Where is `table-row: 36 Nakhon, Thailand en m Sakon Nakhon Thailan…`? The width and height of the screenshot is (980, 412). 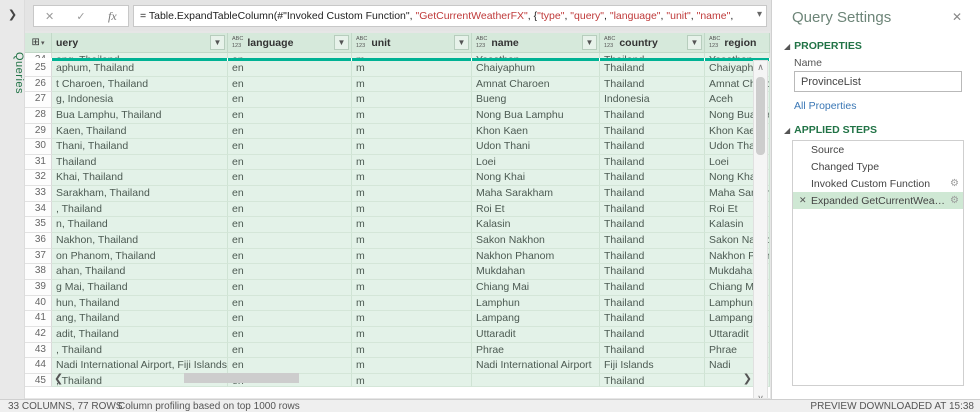
table-row: 36 Nakhon, Thailand en m Sakon Nakhon Thailan… is located at coordinates (397, 241).